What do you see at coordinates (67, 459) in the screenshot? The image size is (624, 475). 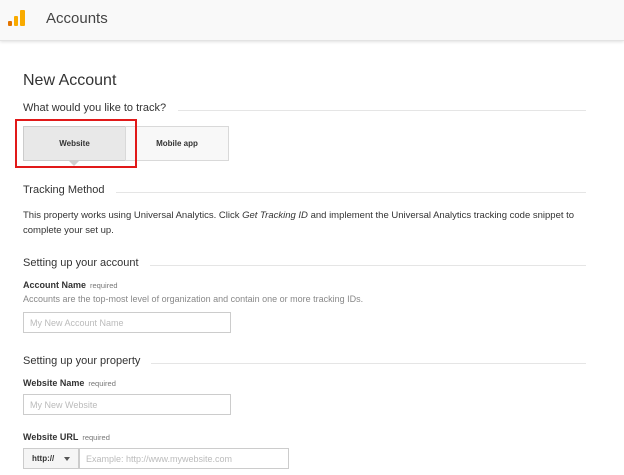 I see `chevron-down-icon` at bounding box center [67, 459].